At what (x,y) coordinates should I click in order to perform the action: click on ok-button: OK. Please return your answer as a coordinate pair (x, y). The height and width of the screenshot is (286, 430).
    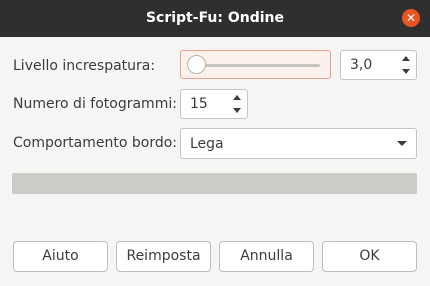
    Looking at the image, I should click on (369, 256).